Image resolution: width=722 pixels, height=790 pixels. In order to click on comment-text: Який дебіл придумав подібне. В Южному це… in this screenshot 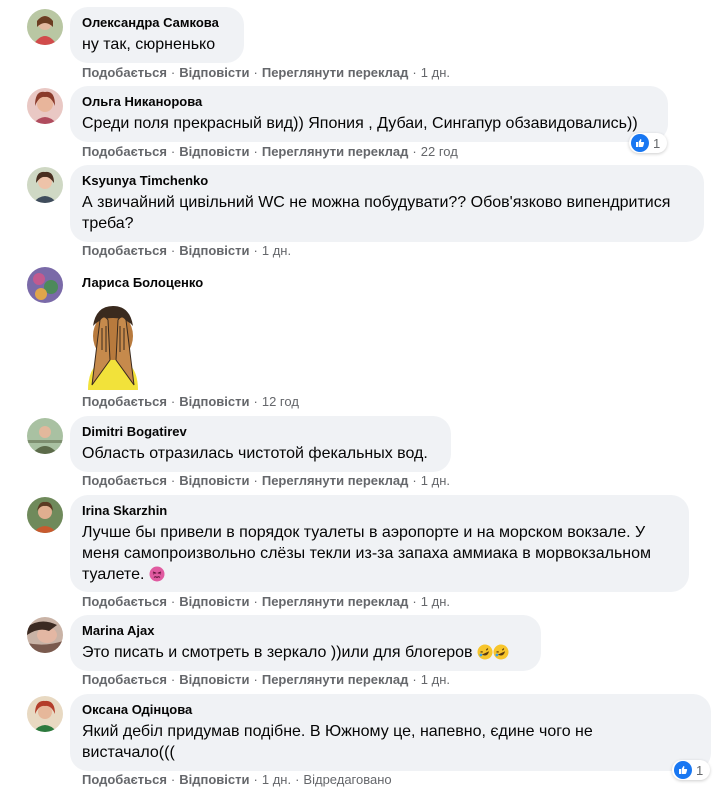, I will do `click(337, 742)`.